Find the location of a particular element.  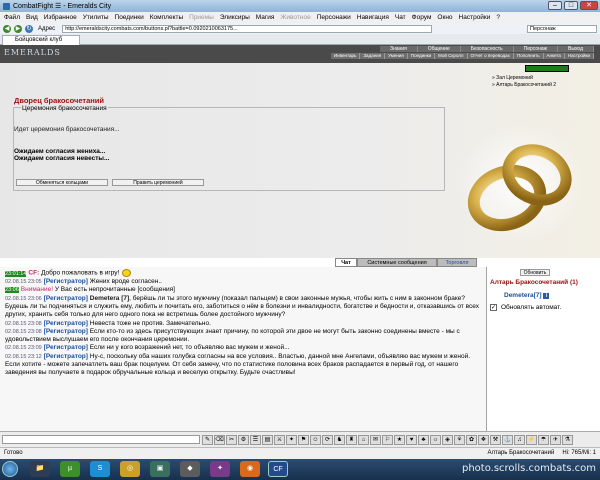

skype-icon: S is located at coordinates (100, 469).